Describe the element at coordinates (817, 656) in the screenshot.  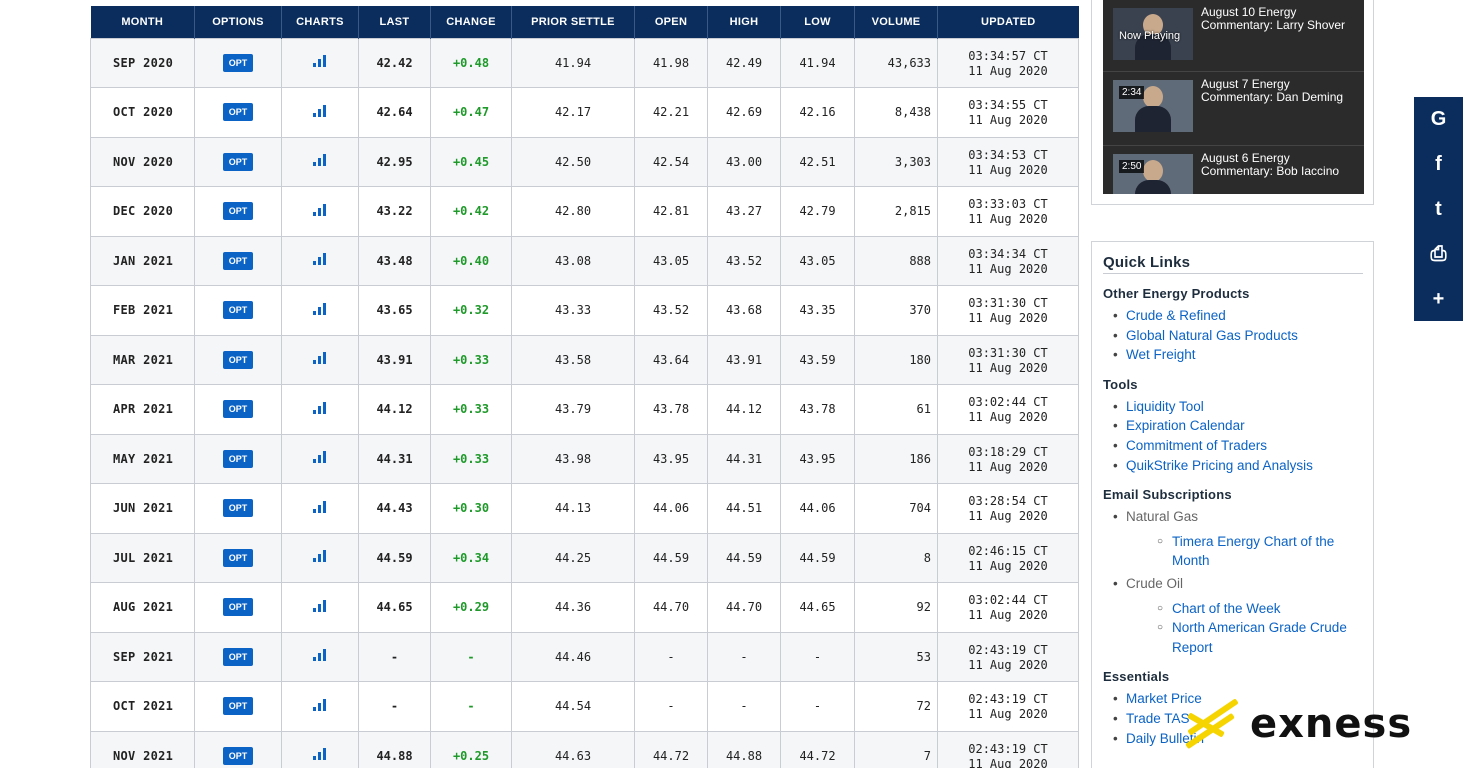
I see `low-cell: -` at that location.